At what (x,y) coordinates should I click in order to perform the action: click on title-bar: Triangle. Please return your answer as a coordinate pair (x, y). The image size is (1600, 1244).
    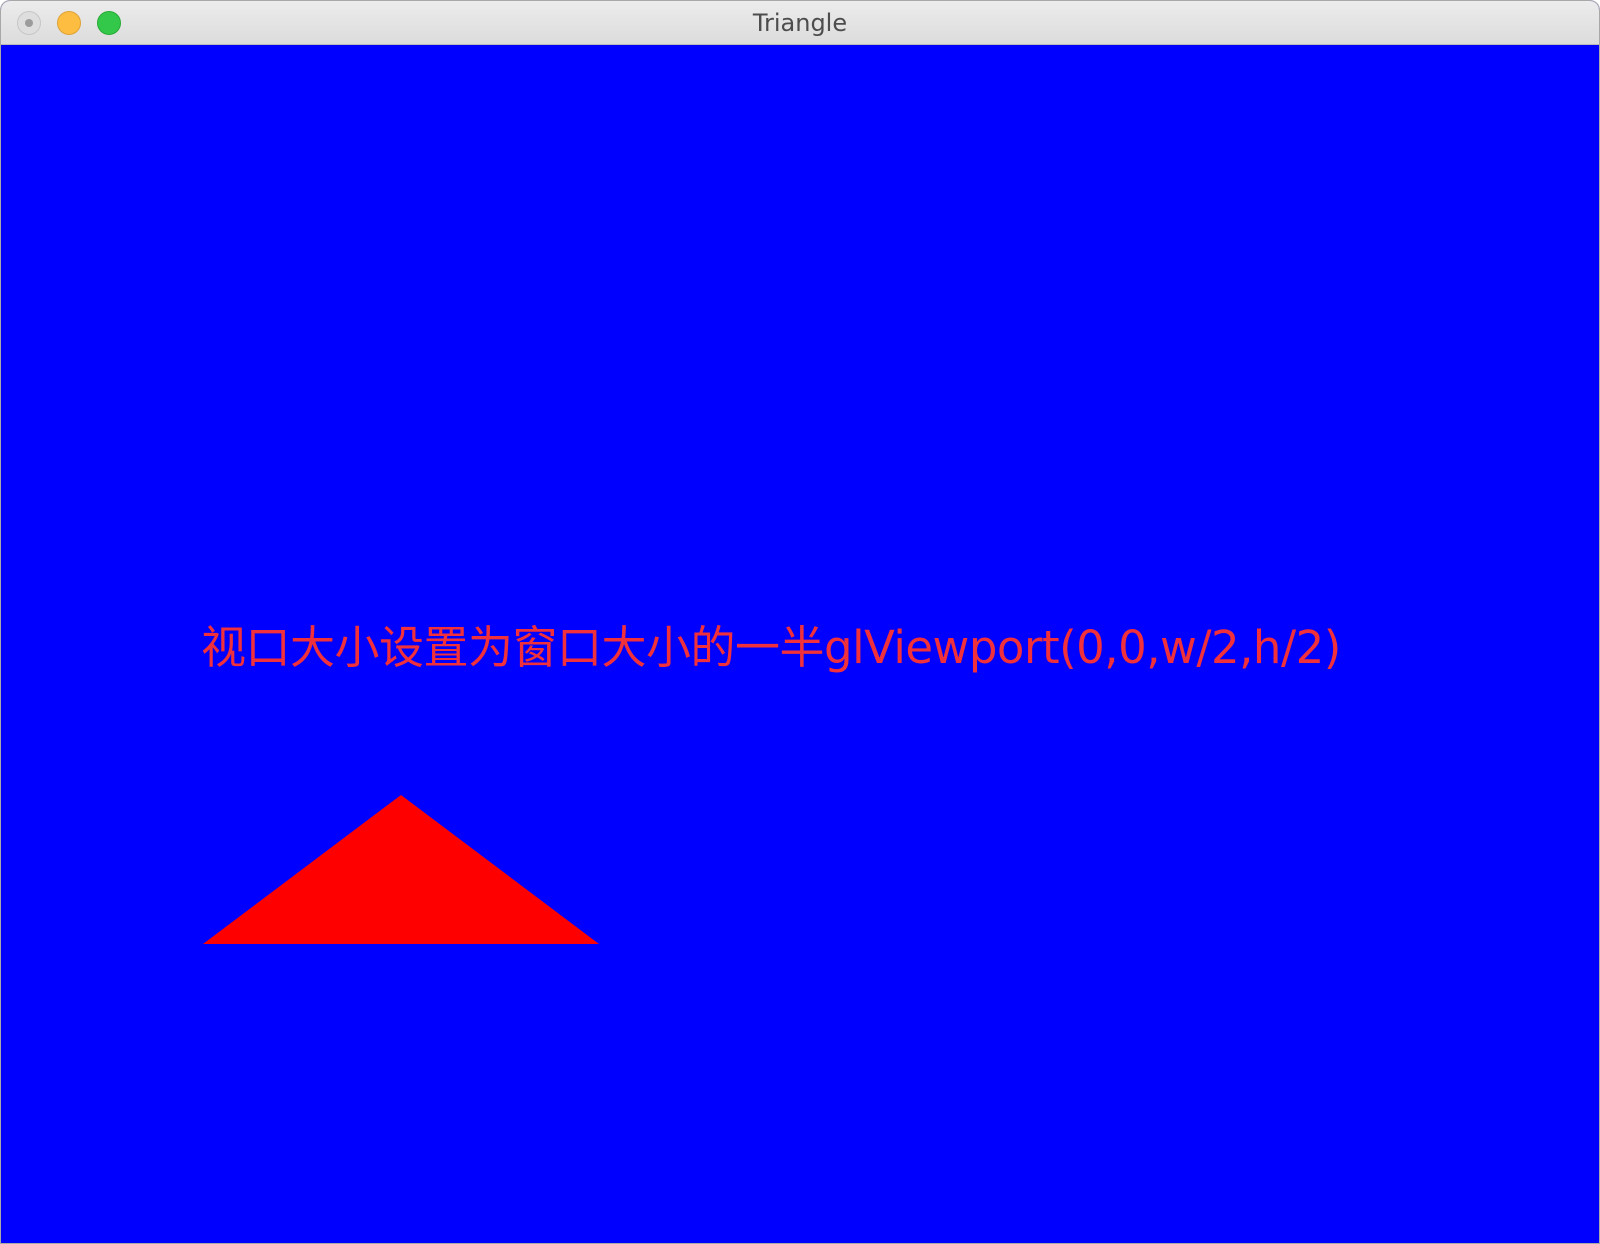
    Looking at the image, I should click on (800, 23).